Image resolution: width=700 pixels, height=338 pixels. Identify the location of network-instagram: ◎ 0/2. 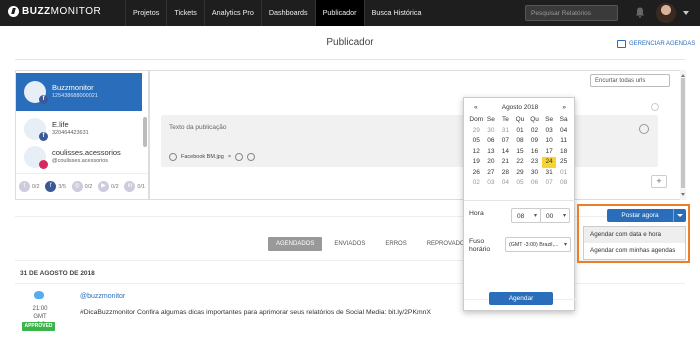
(81, 186).